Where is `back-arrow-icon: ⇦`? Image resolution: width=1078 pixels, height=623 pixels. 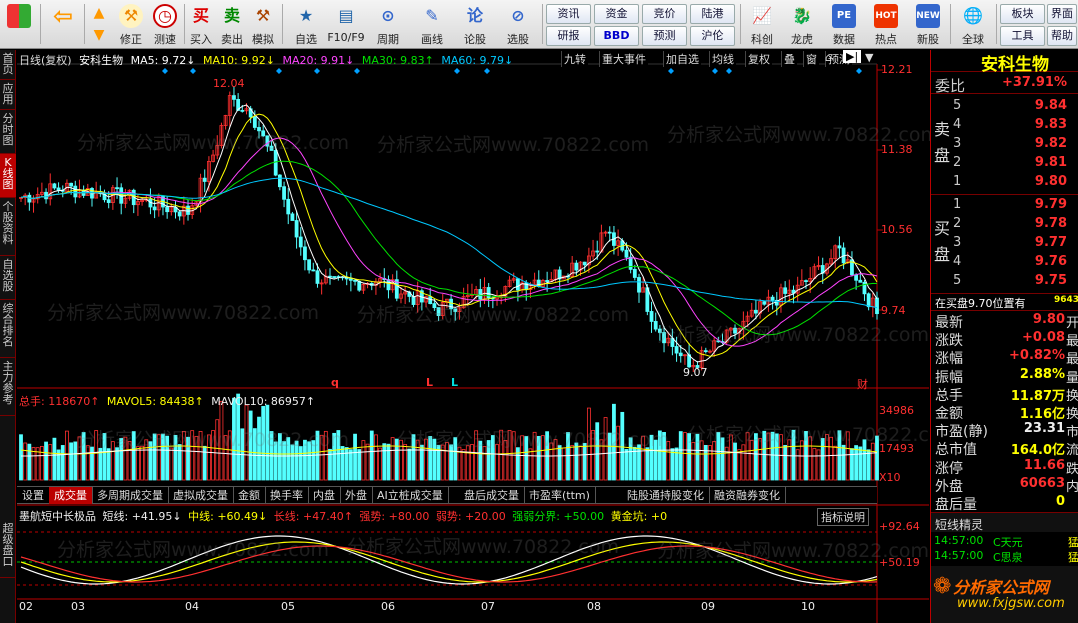
back-arrow-icon: ⇦ is located at coordinates (63, 24).